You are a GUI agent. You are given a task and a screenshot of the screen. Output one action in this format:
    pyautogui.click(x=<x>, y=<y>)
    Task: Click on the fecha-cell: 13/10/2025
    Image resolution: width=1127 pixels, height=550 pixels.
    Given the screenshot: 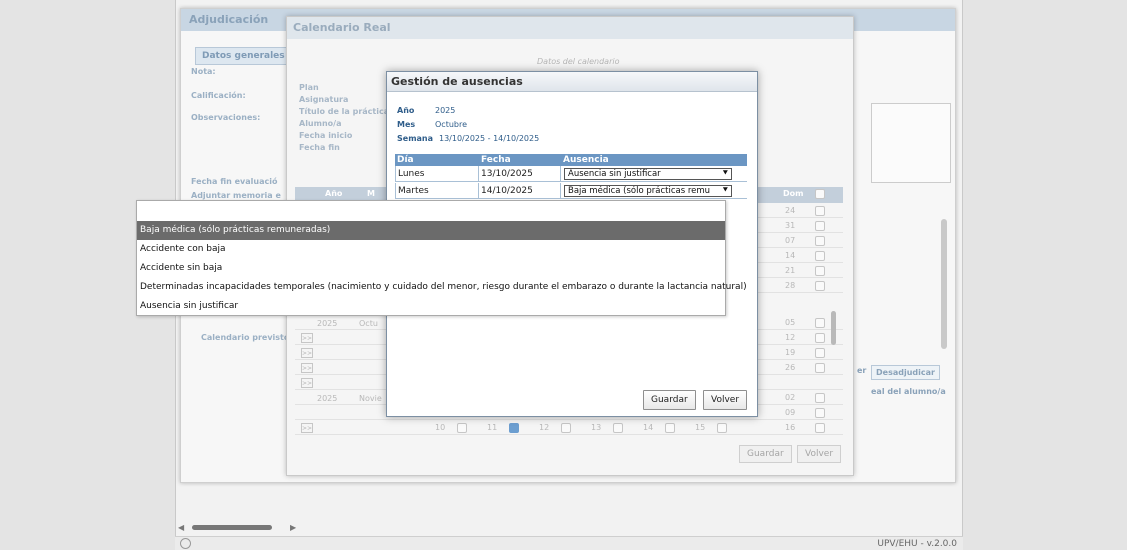 What is the action you would take?
    pyautogui.click(x=520, y=174)
    